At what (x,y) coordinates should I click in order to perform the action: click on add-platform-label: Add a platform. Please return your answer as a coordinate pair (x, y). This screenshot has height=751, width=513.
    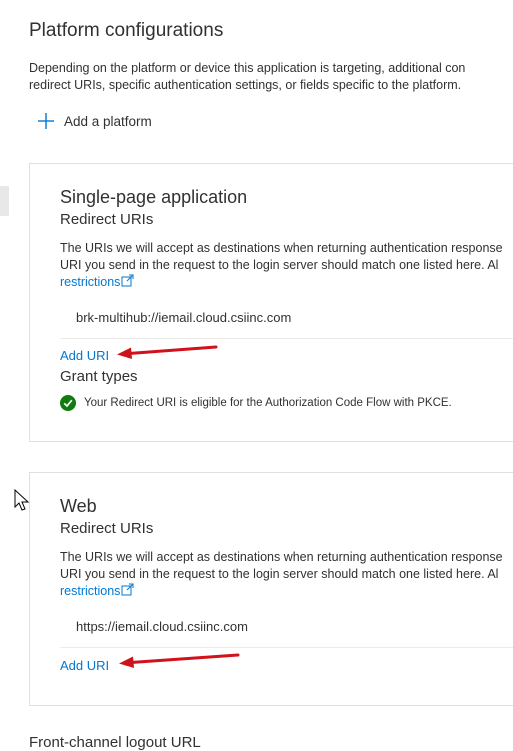
    Looking at the image, I should click on (108, 121).